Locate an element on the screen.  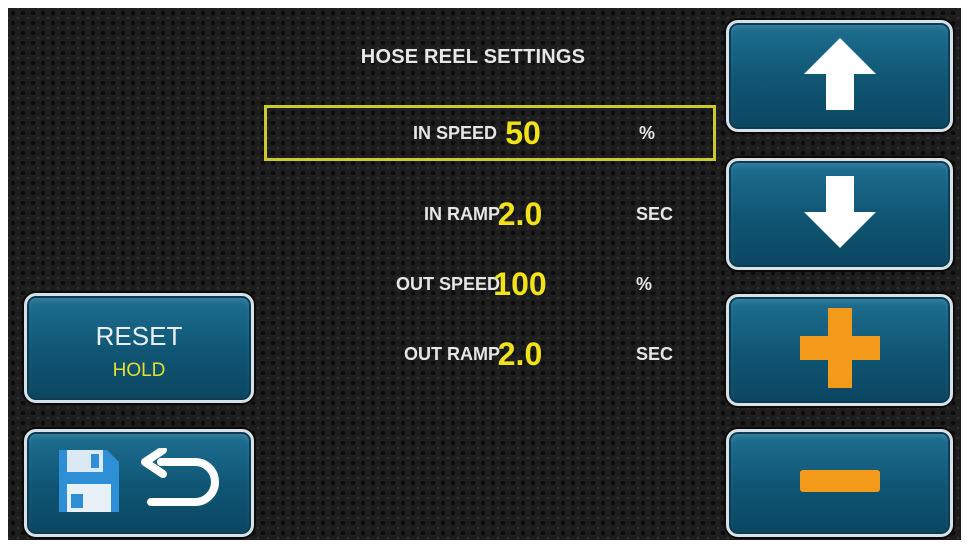
save-return-button is located at coordinates (139, 483).